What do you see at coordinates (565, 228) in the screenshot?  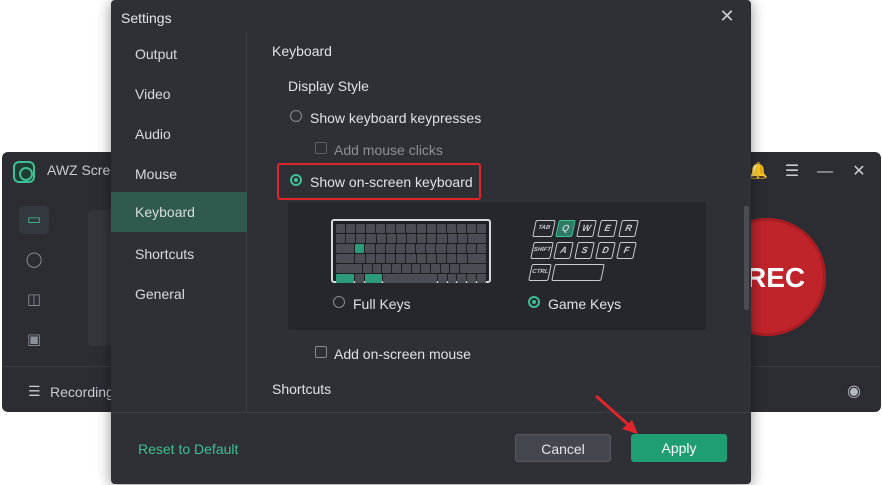 I see `game-key-q: Q` at bounding box center [565, 228].